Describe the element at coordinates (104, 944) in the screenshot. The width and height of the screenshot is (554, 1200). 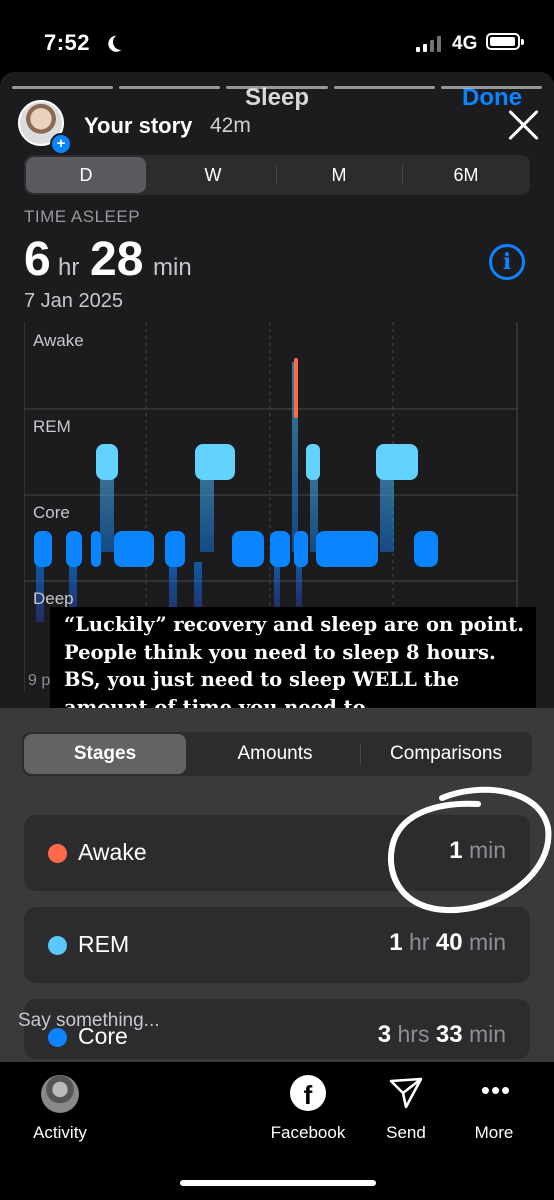
I see `stage-name: REM` at that location.